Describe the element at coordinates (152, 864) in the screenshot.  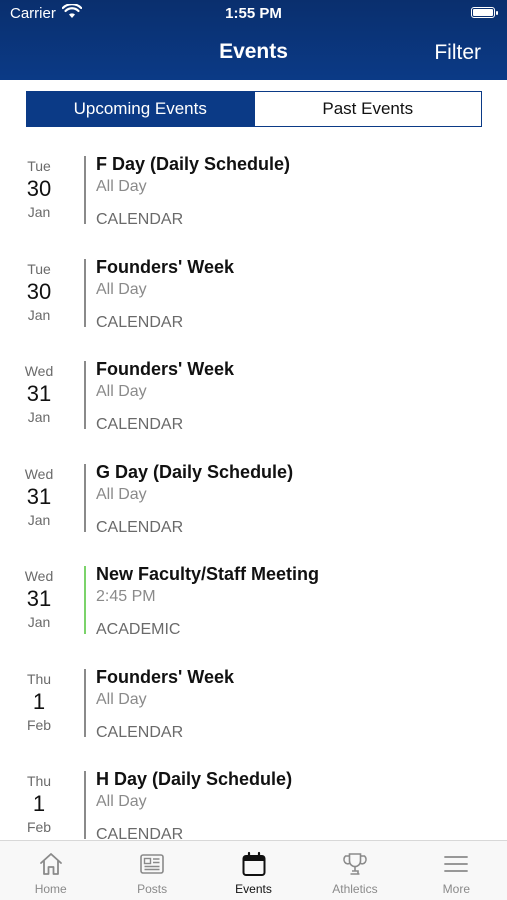
I see `newspaper-icon` at that location.